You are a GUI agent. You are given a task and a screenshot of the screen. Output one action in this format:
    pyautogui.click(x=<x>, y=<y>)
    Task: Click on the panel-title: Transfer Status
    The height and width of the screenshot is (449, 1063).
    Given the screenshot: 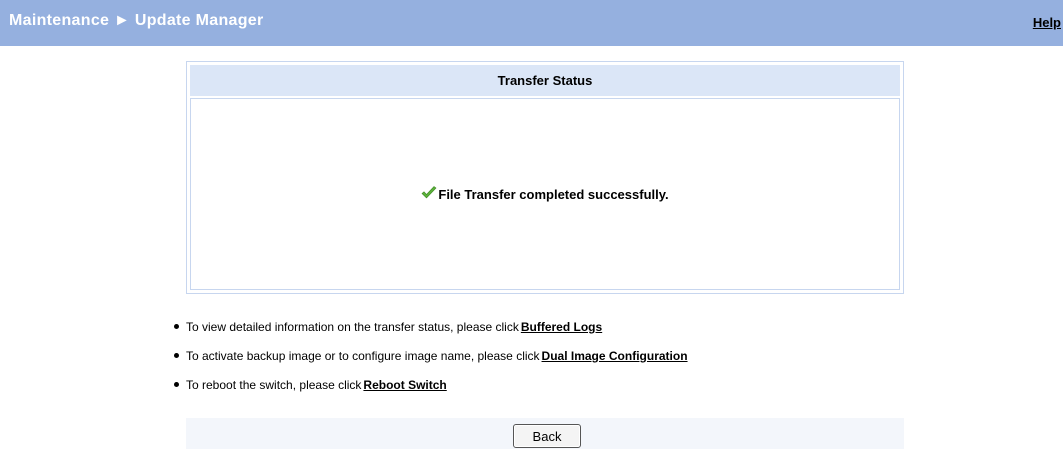 What is the action you would take?
    pyautogui.click(x=545, y=80)
    